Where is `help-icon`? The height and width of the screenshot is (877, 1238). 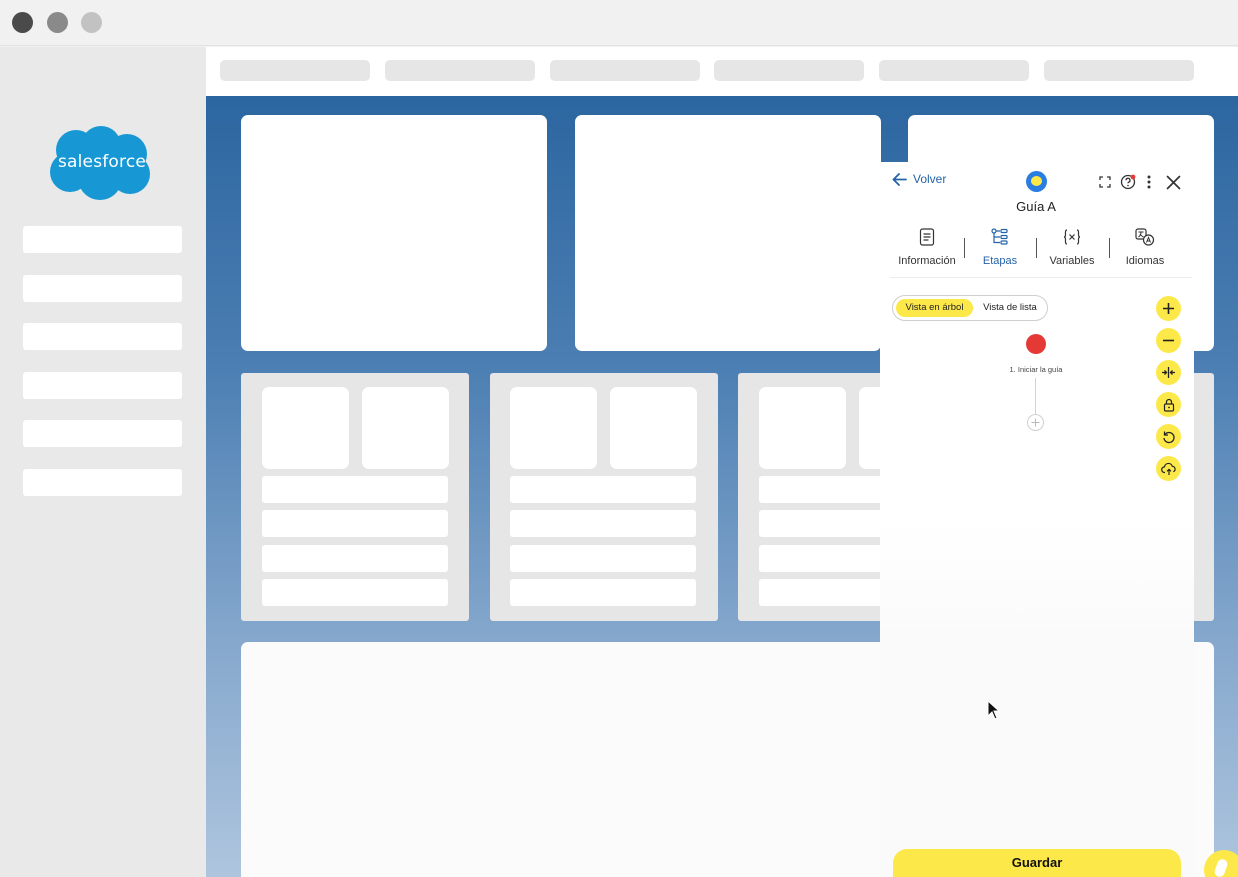
help-icon is located at coordinates (1128, 182).